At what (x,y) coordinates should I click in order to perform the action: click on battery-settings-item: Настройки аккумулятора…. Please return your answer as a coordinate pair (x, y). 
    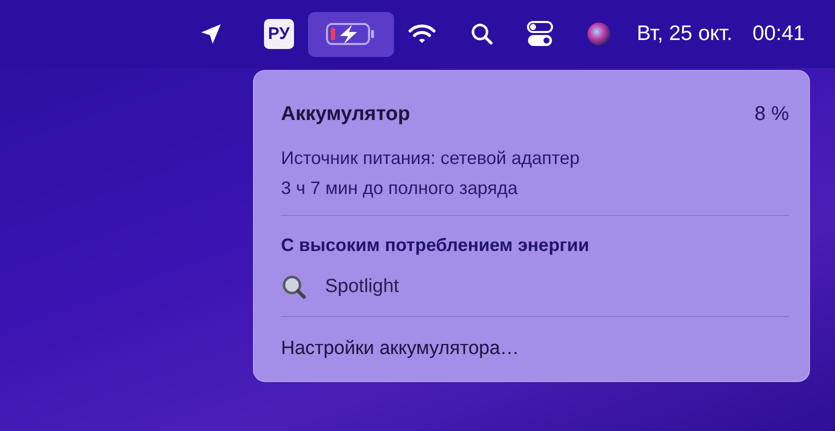
    Looking at the image, I should click on (535, 348).